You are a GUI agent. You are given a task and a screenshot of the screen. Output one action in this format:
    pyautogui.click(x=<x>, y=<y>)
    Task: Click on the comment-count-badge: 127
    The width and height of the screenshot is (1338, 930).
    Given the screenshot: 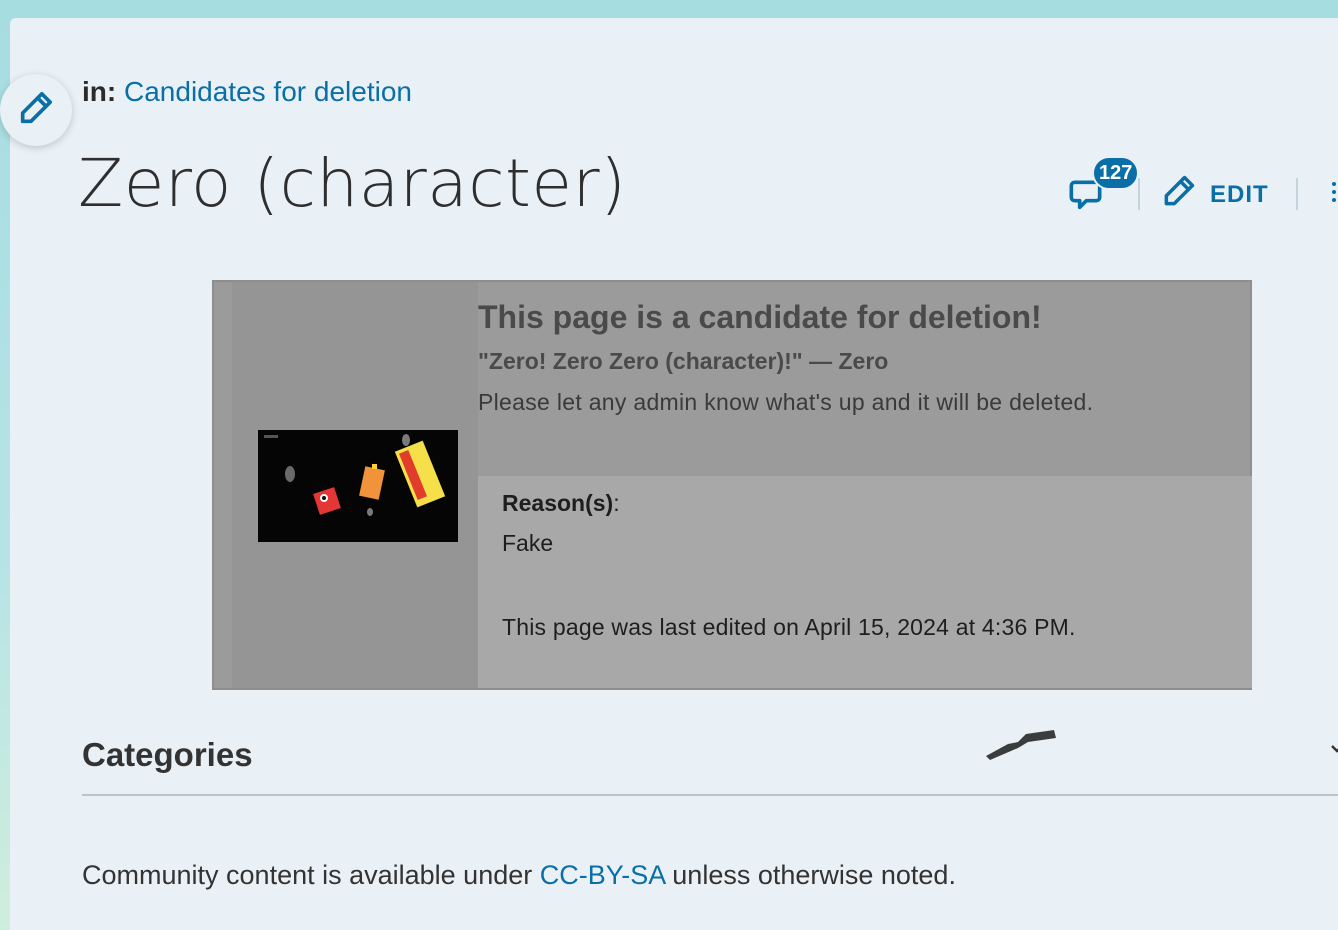 What is the action you would take?
    pyautogui.click(x=1116, y=173)
    